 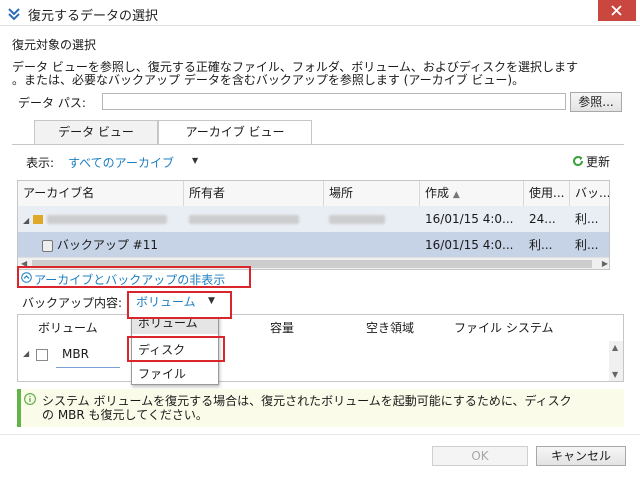 I want to click on column-header-free-space: 空き領域, so click(x=404, y=328).